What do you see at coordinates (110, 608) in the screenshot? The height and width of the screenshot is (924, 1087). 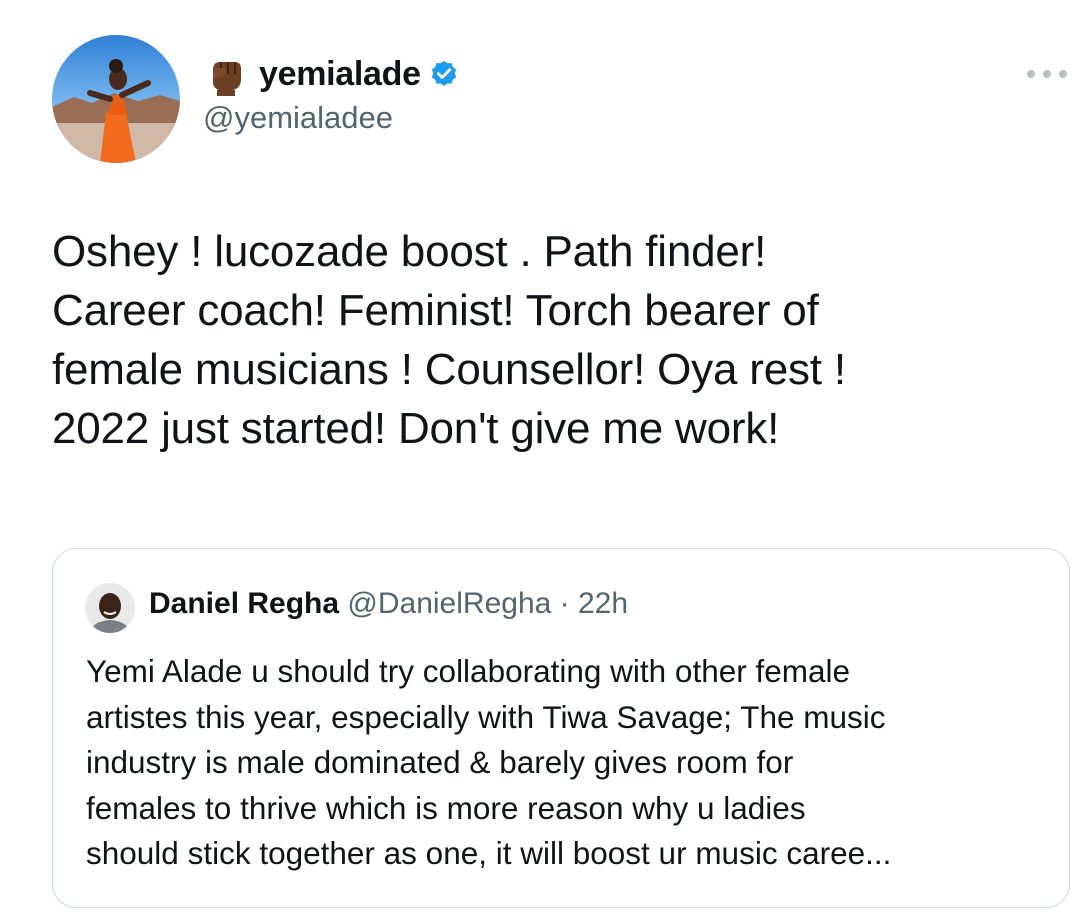 I see `quoted-author-avatar` at bounding box center [110, 608].